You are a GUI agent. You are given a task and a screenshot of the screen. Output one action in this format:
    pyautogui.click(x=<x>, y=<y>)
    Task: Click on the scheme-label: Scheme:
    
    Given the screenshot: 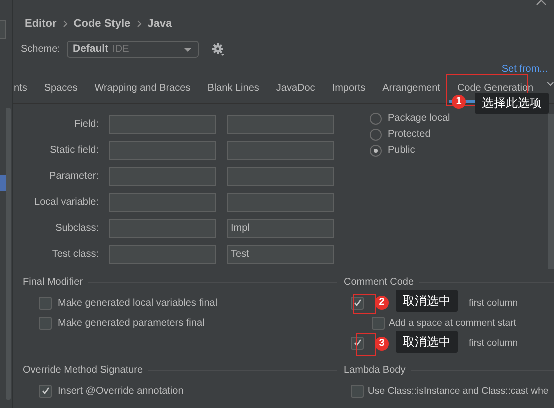 What is the action you would take?
    pyautogui.click(x=41, y=49)
    